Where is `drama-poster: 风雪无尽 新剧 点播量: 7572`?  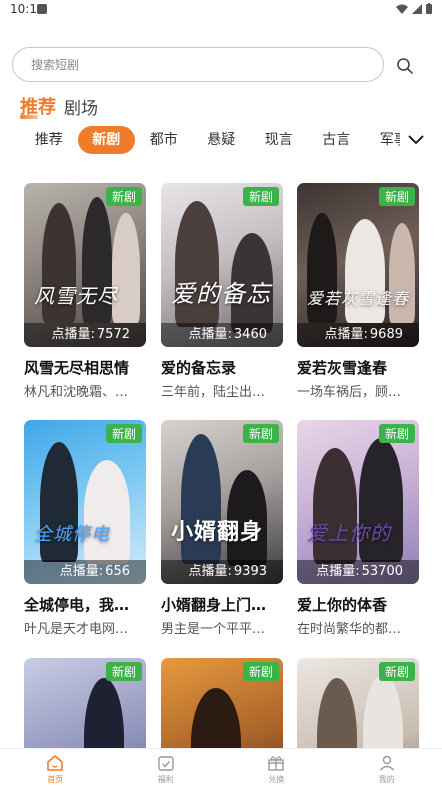
drama-poster: 风雪无尽 新剧 点播量: 7572 is located at coordinates (85, 265).